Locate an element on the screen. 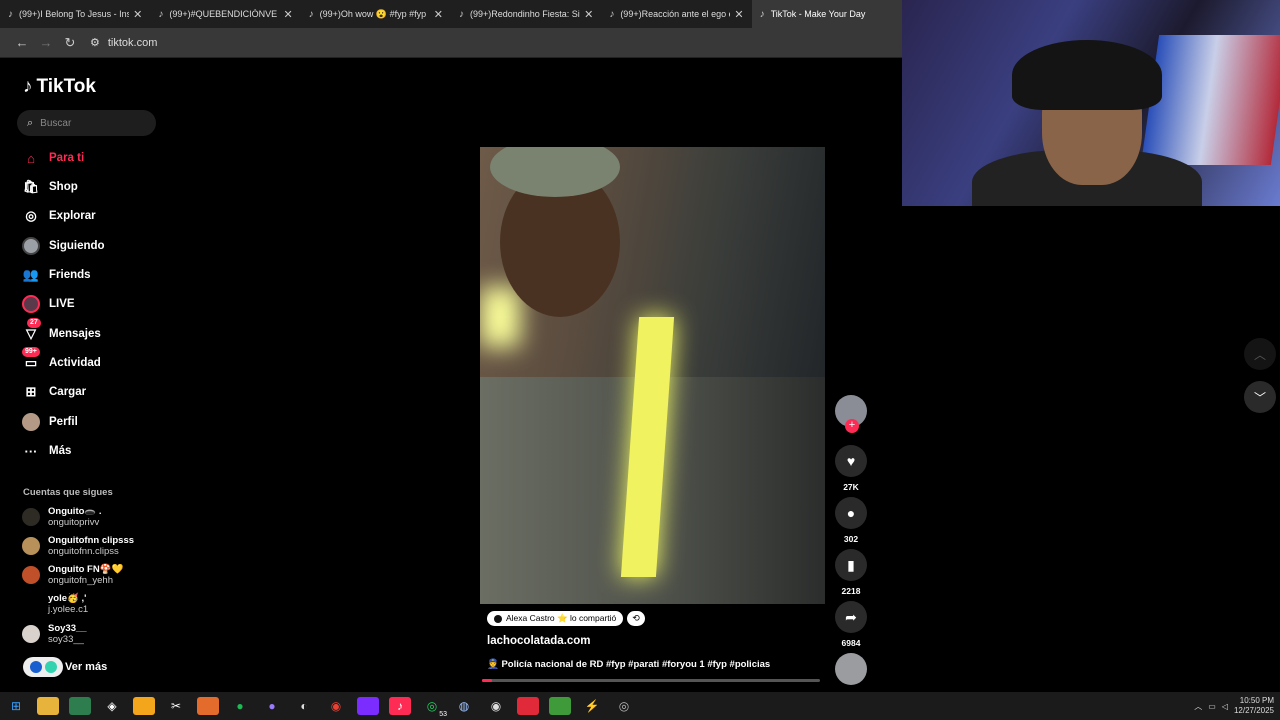 Image resolution: width=1280 pixels, height=720 pixels. comment-button: ● 302 is located at coordinates (851, 520).